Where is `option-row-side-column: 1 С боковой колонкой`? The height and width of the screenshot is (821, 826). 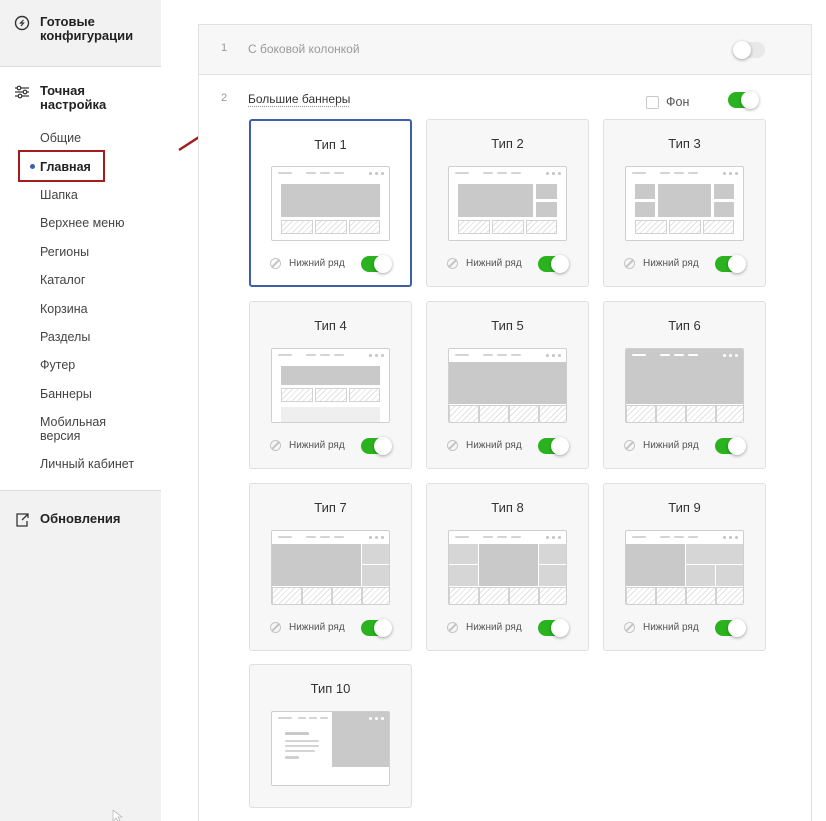
option-row-side-column: 1 С боковой колонкой is located at coordinates (505, 50).